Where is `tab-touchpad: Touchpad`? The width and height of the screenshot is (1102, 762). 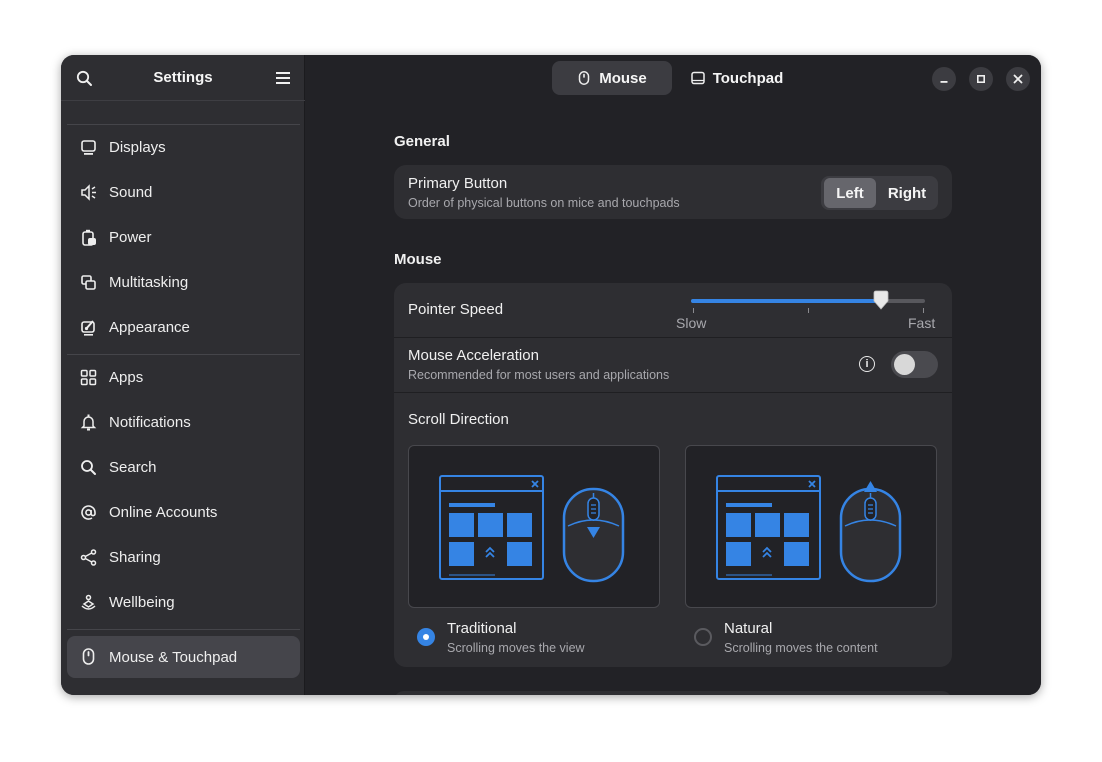 tab-touchpad: Touchpad is located at coordinates (737, 78).